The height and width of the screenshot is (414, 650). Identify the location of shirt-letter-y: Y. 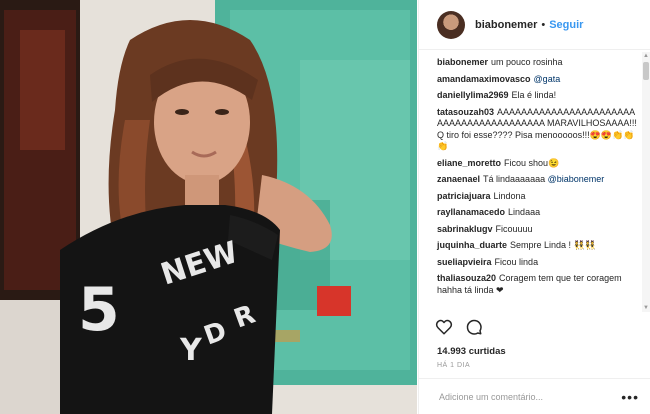
(191, 350).